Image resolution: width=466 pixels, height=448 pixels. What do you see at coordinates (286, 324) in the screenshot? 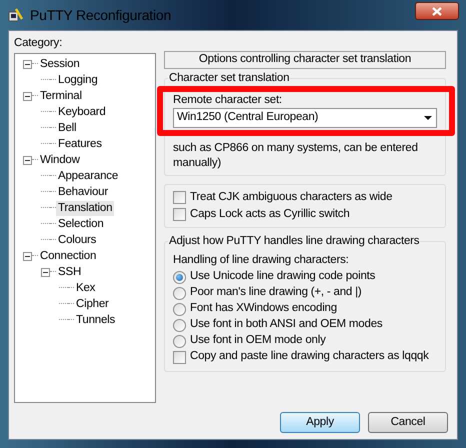
I see `radio-label: Use font in both ANSI and OEM modes` at bounding box center [286, 324].